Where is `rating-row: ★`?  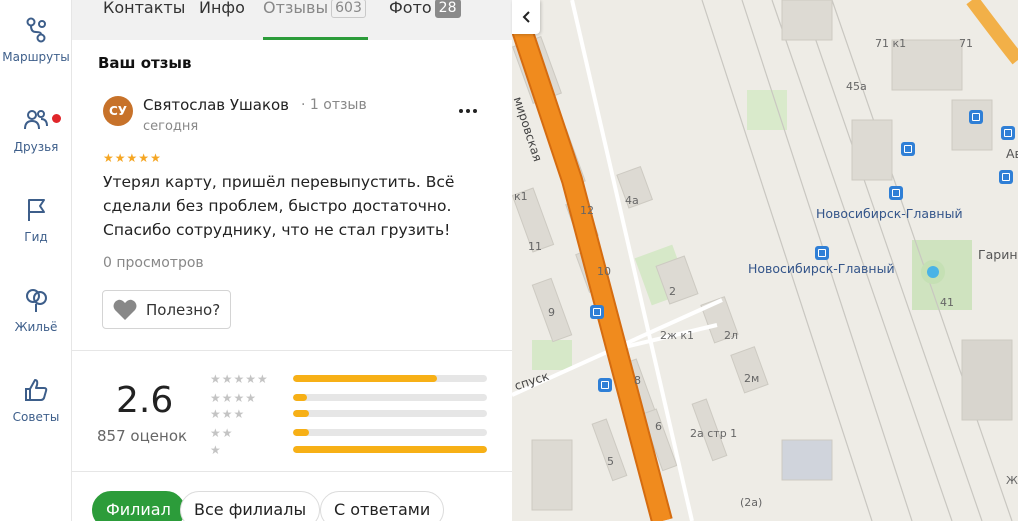
rating-row: ★ is located at coordinates (350, 450).